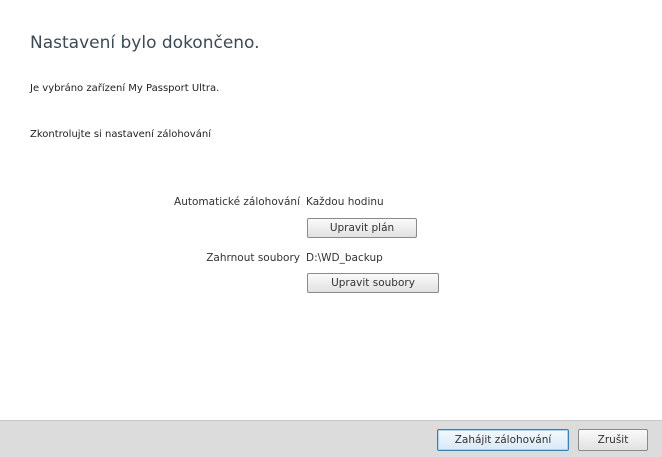 The height and width of the screenshot is (457, 662). What do you see at coordinates (344, 258) in the screenshot?
I see `include-files-value: D:\WD_backup` at bounding box center [344, 258].